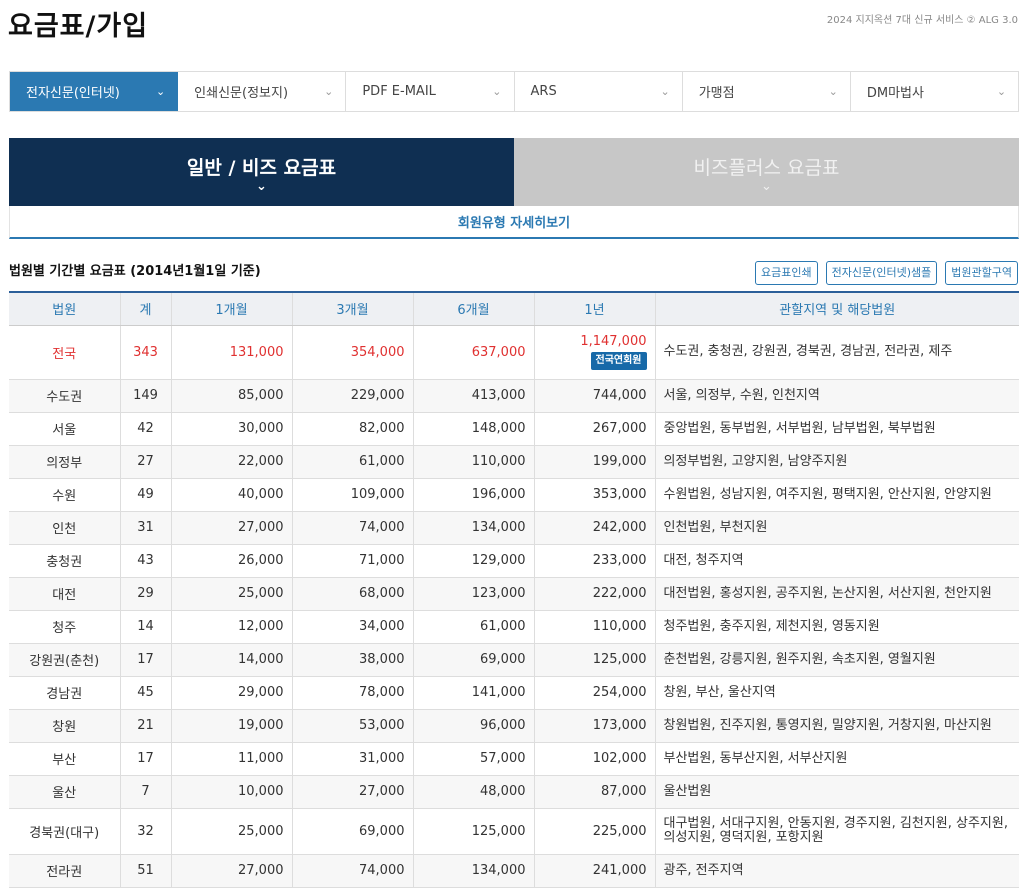 Image resolution: width=1024 pixels, height=893 pixels. I want to click on tab-print-newspaper: 인쇄신문(정보지) ⌄, so click(262, 91).